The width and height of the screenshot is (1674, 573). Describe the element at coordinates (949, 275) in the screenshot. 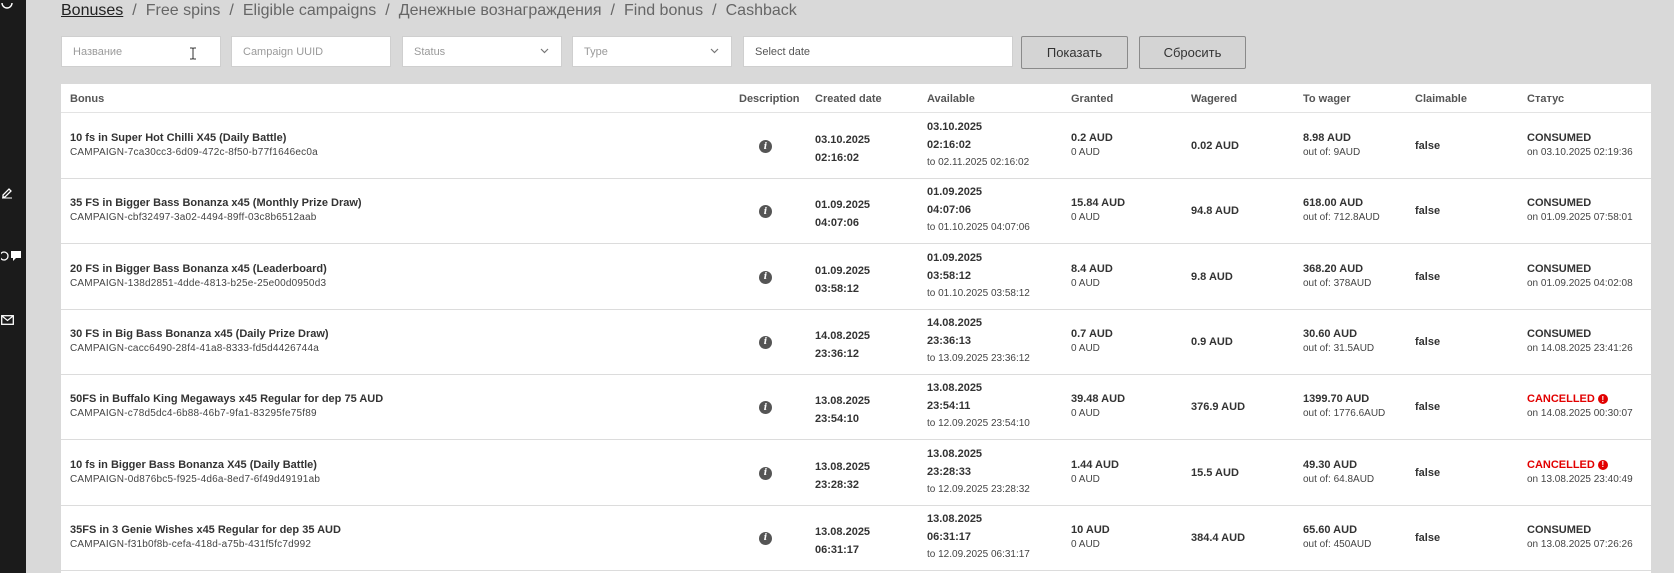

I see `available-time: 03:58:12` at that location.